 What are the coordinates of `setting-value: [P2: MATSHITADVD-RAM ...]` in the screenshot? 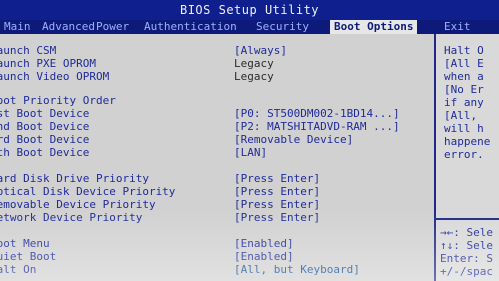 It's located at (331, 126).